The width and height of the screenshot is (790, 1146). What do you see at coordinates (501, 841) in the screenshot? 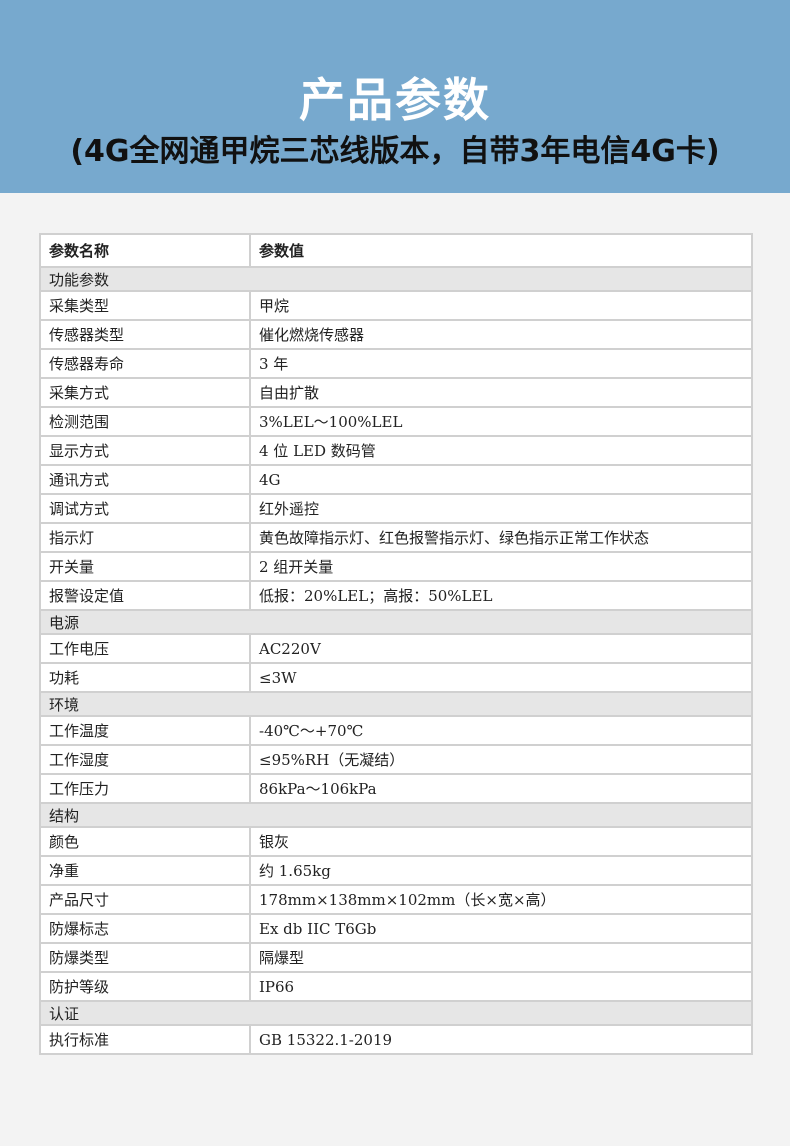
I see `param-value: 银灰` at bounding box center [501, 841].